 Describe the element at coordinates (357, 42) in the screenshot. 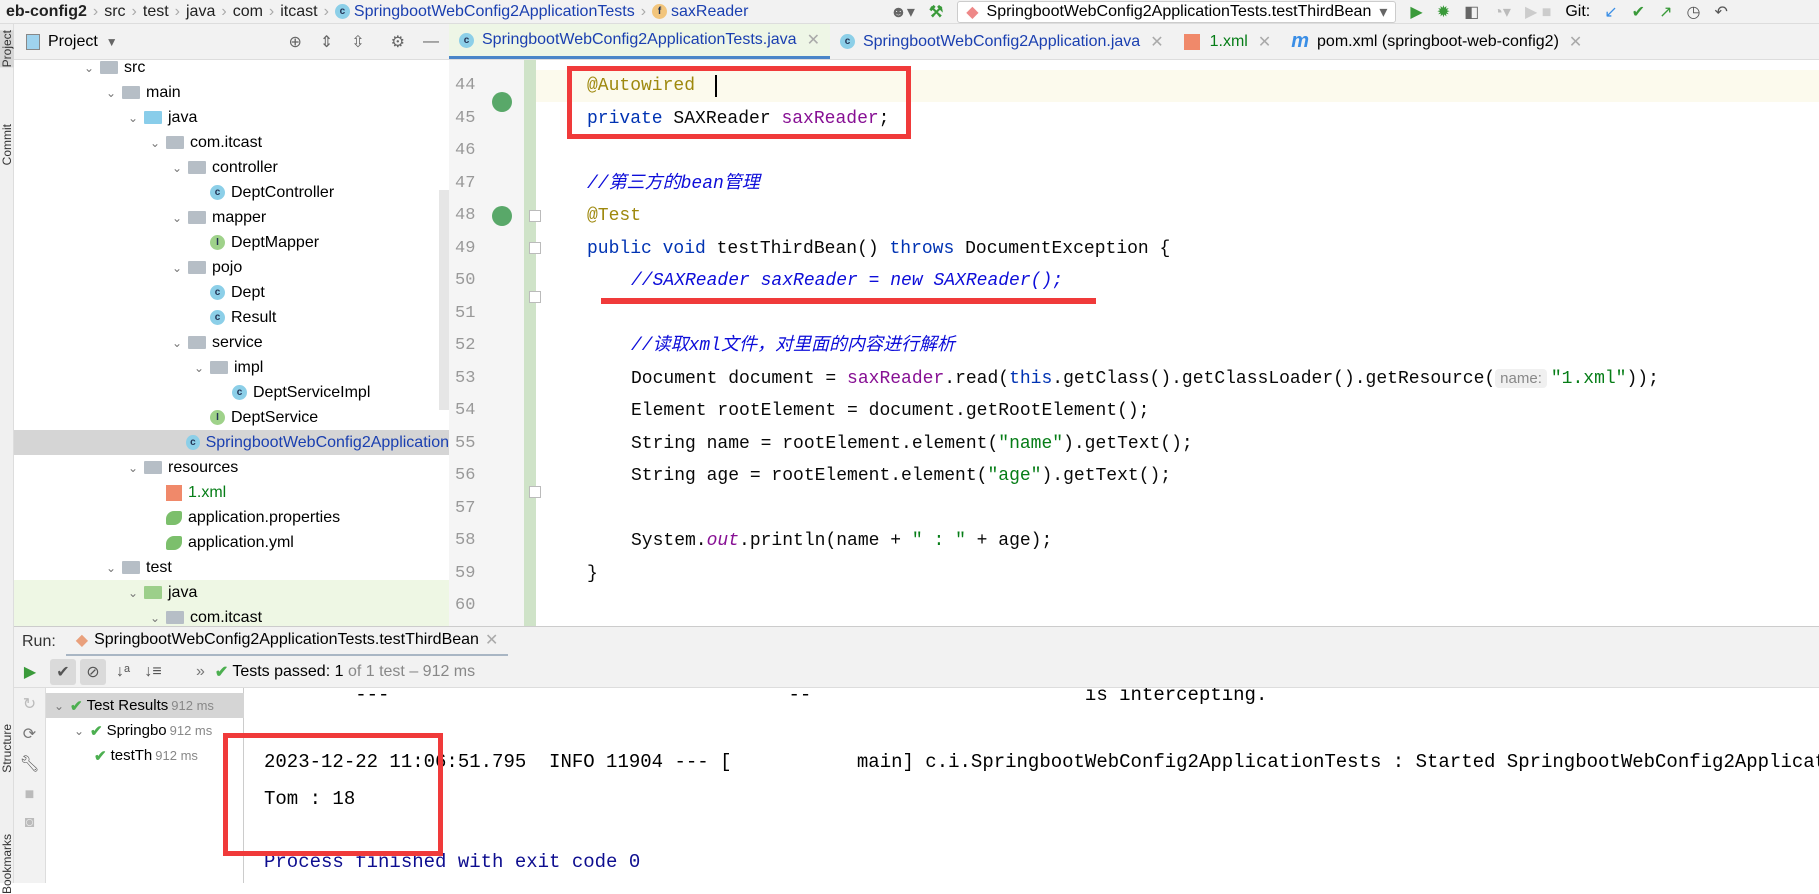

I see `collapse-all-icon: ⇳` at that location.